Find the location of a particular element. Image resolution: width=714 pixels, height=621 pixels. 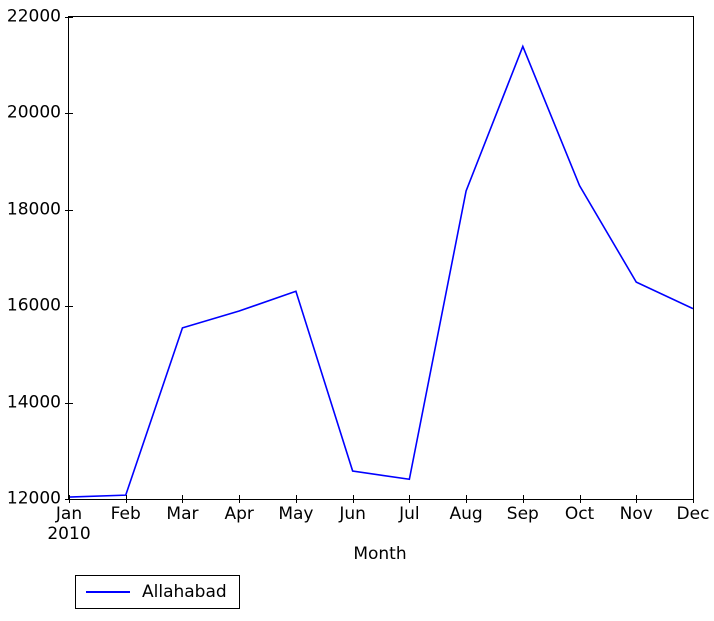

x-tick-label: Jun is located at coordinates (352, 514).